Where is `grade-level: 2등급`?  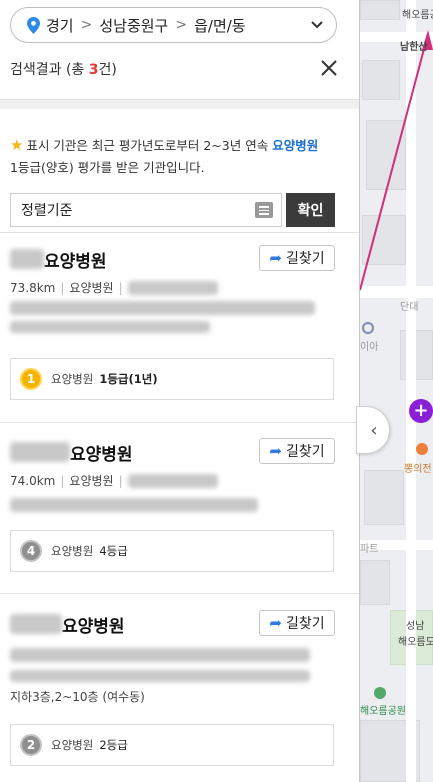
grade-level: 2등급 is located at coordinates (113, 745).